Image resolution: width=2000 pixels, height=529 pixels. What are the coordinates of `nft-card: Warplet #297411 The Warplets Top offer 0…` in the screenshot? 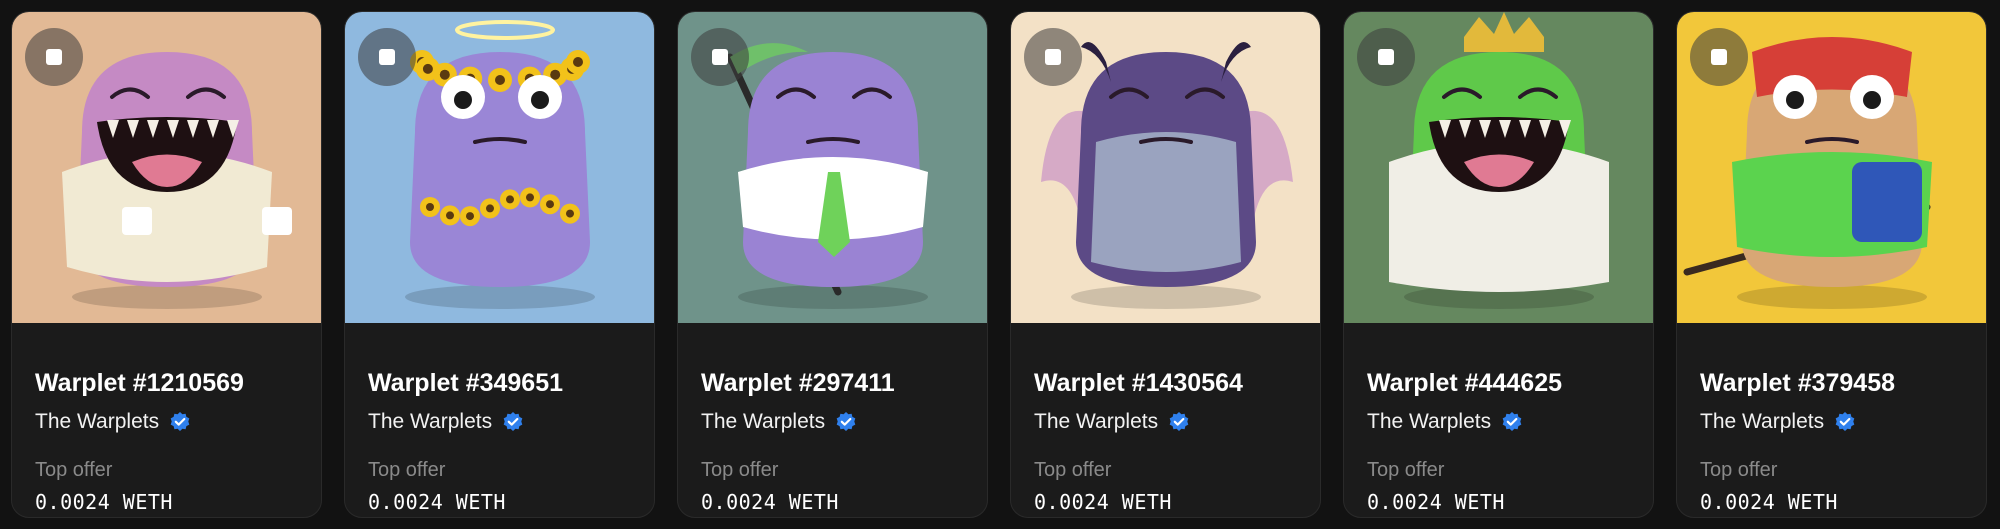 It's located at (832, 264).